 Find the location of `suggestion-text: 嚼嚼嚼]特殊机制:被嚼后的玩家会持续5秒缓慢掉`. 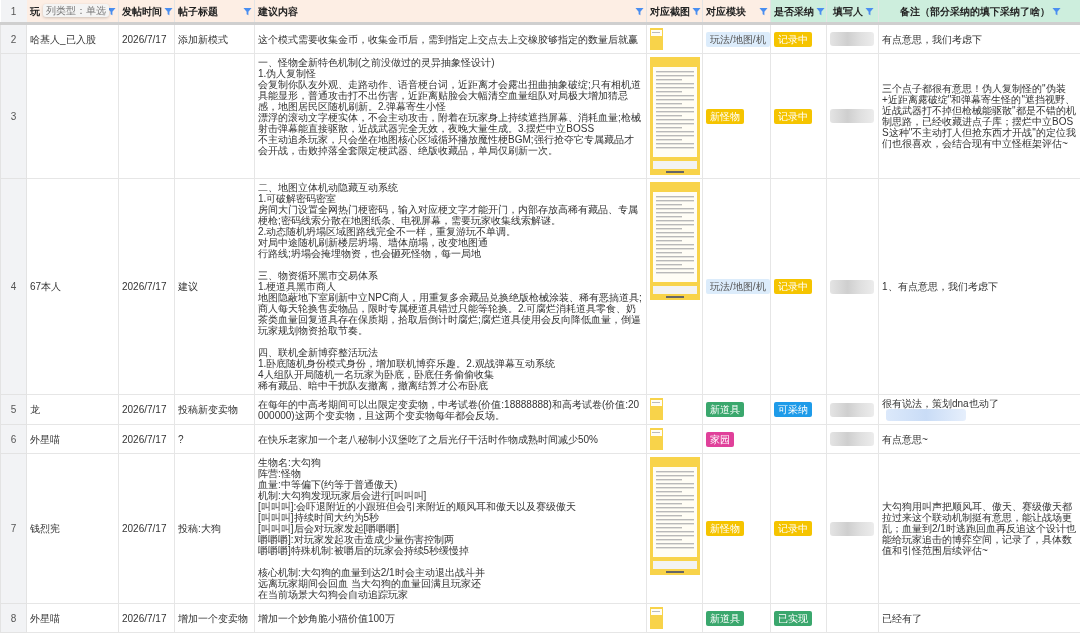

suggestion-text: 嚼嚼嚼]特殊机制:被嚼后的玩家会持续5秒缓慢掉 is located at coordinates (364, 551).